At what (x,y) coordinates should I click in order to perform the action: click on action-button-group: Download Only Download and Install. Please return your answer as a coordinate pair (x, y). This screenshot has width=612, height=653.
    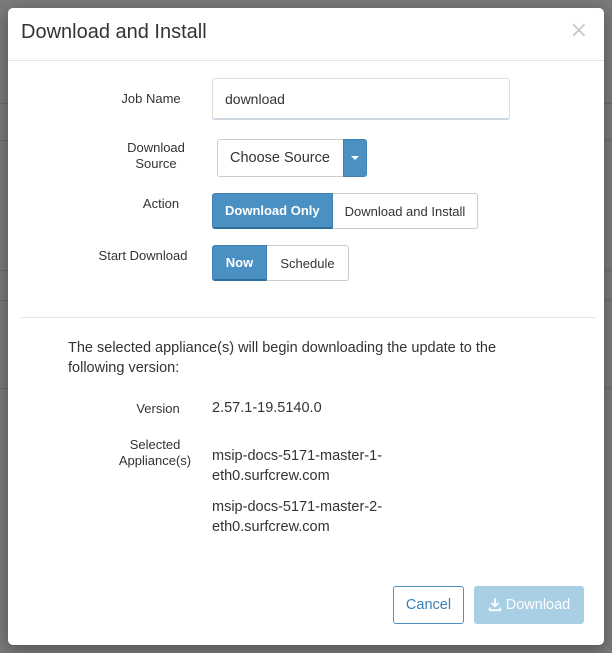
    Looking at the image, I should click on (345, 211).